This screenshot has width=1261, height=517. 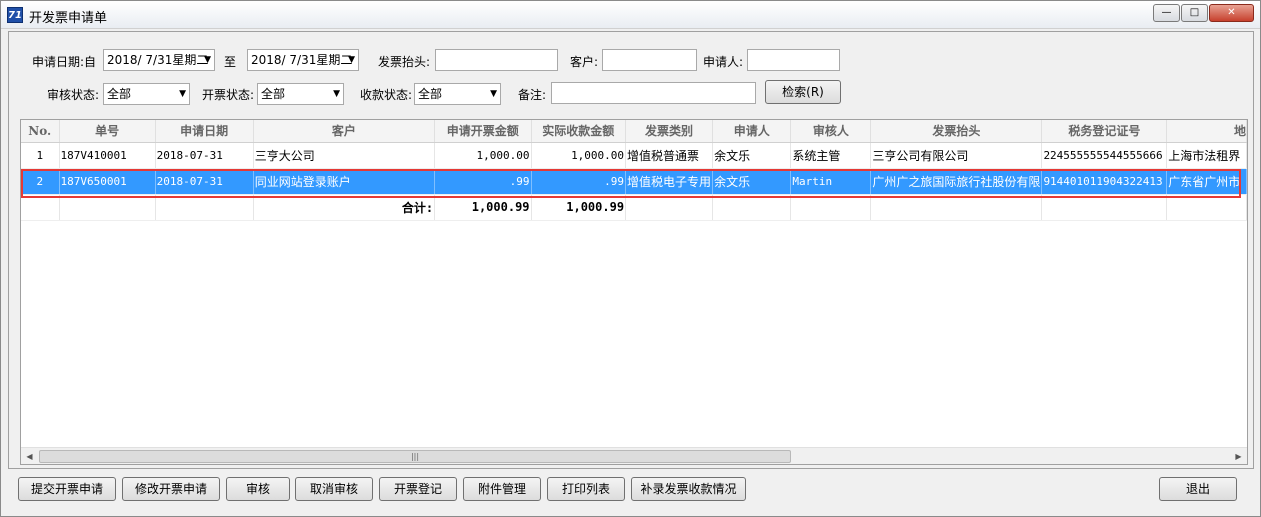 I want to click on invoice-status-select: 全部 ▼, so click(x=300, y=94).